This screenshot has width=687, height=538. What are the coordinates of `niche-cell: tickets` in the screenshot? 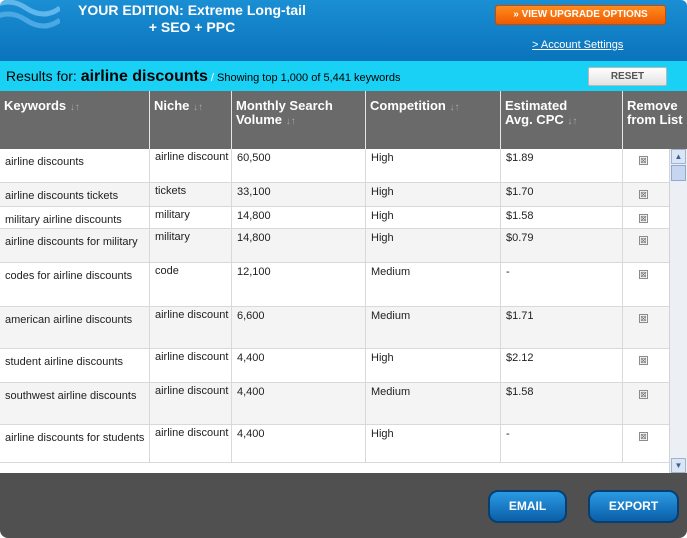 It's located at (191, 194).